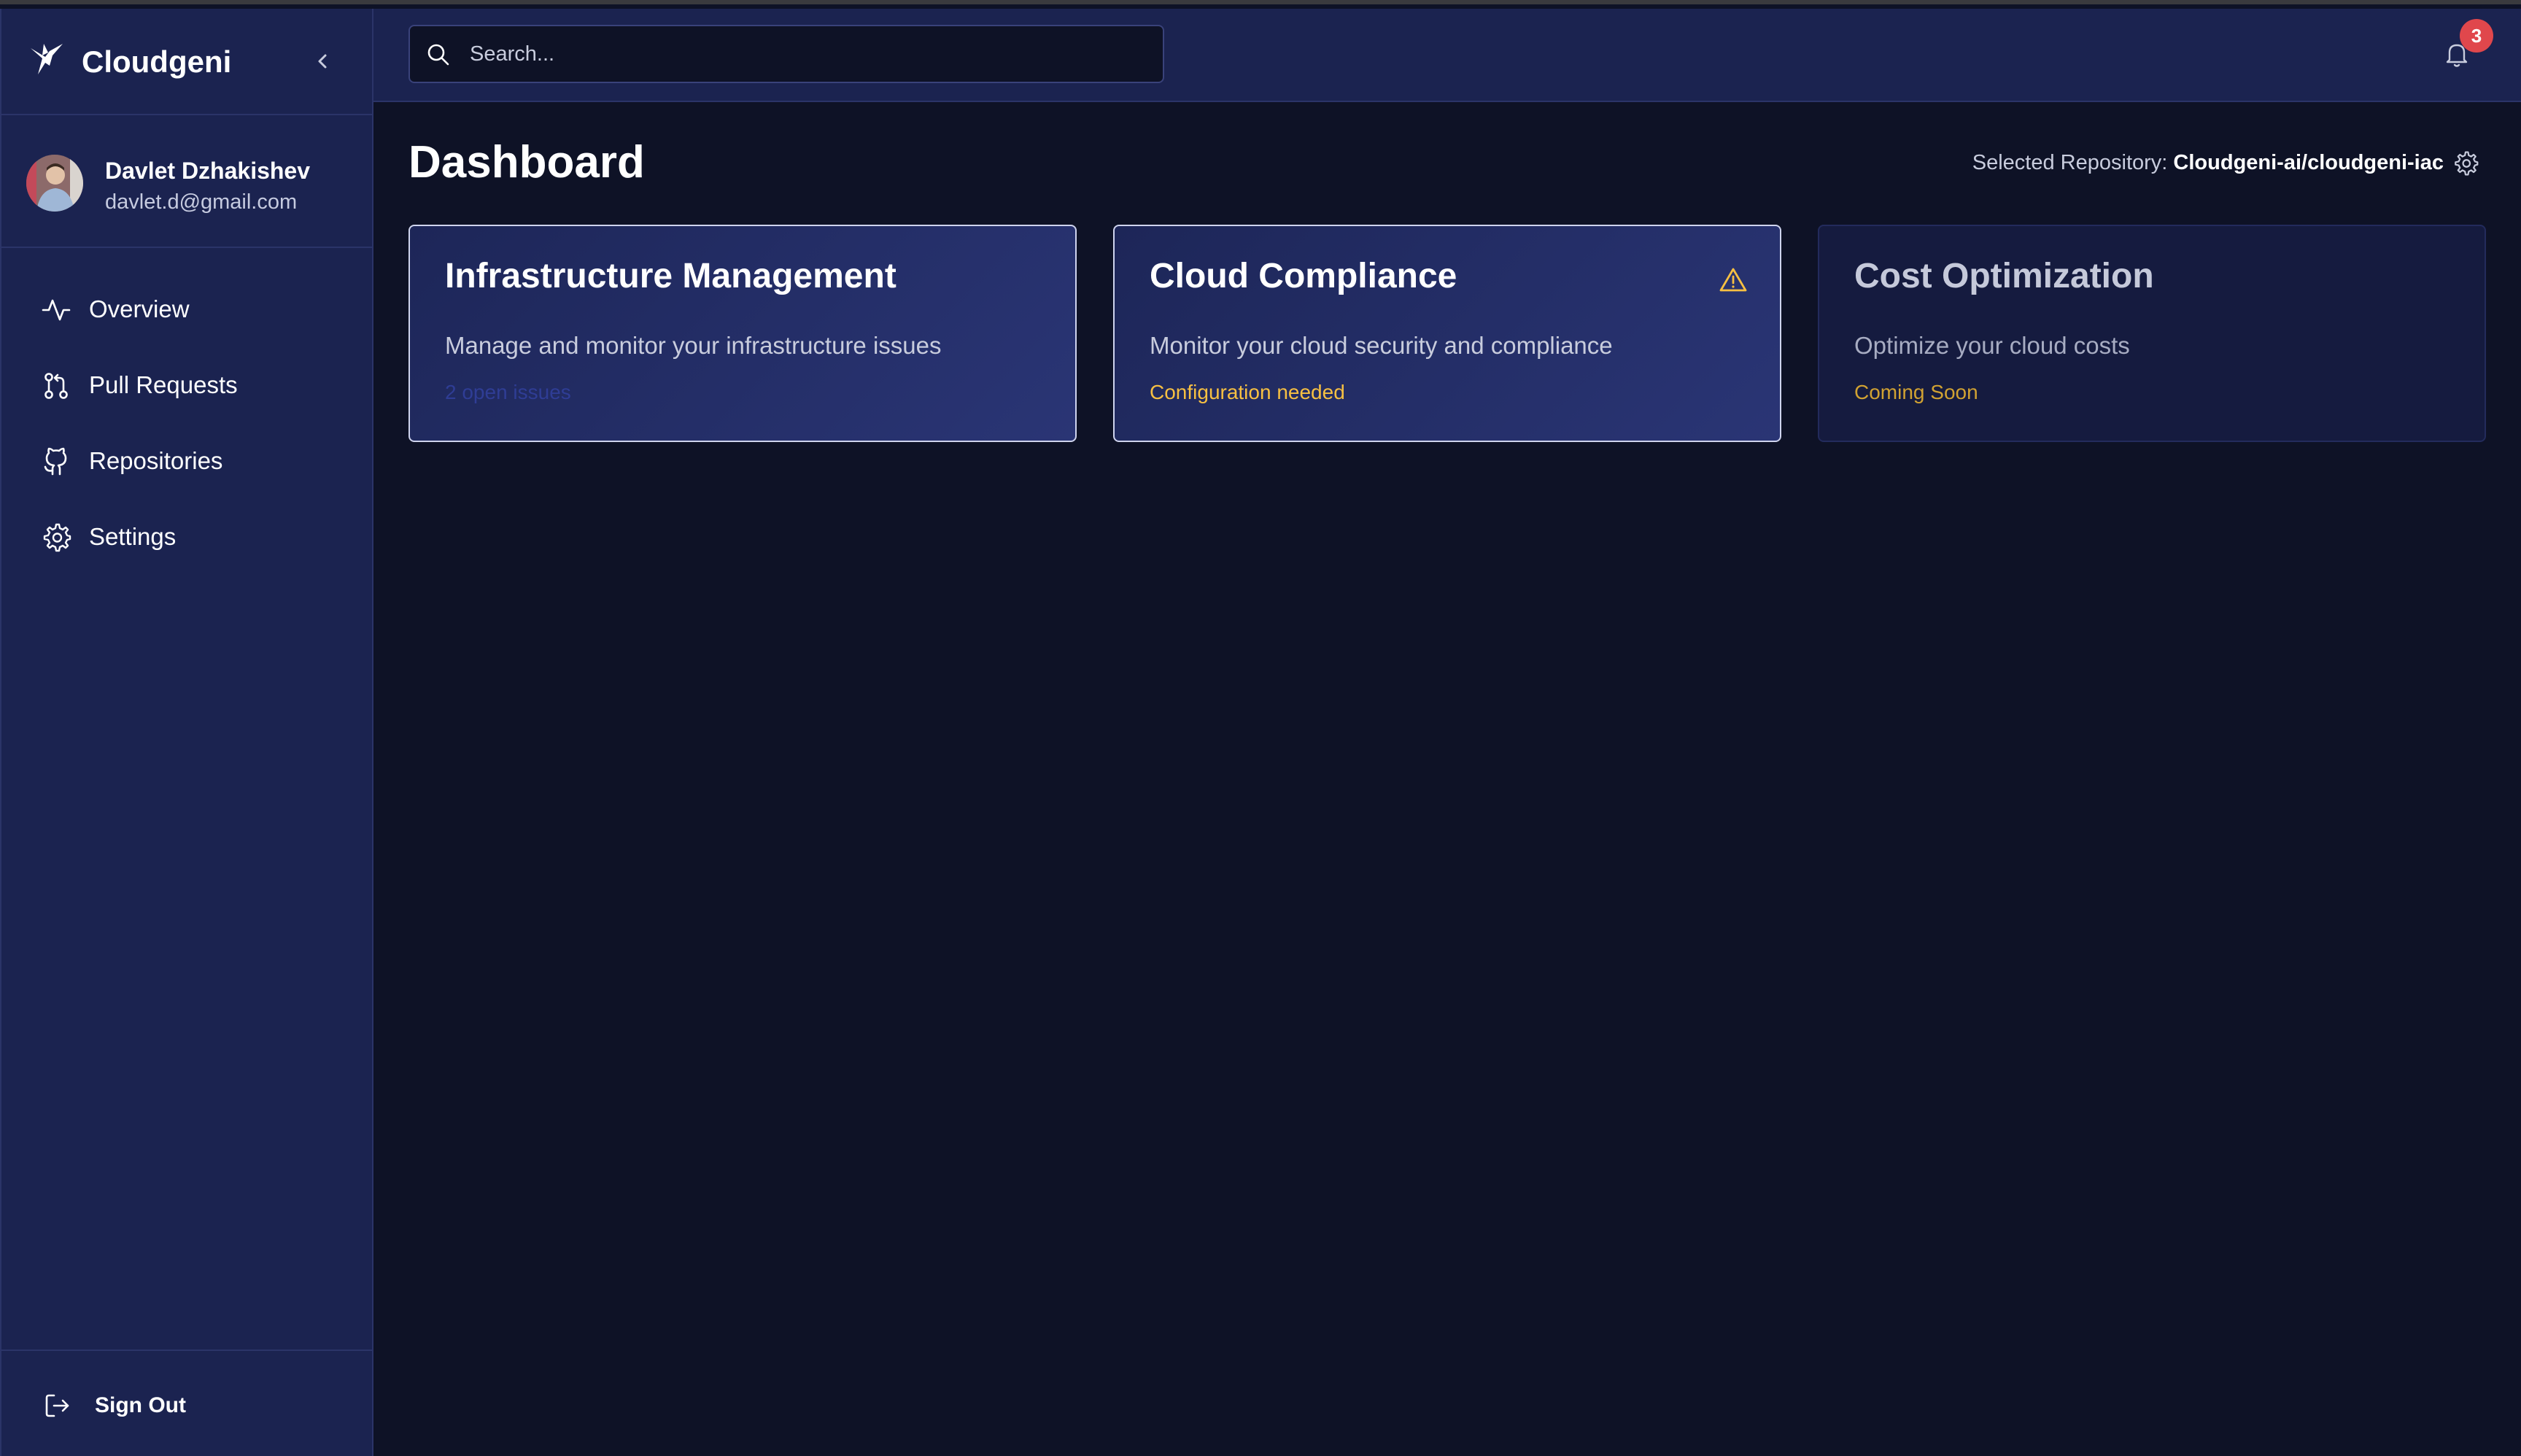 The width and height of the screenshot is (2521, 1456). I want to click on sign-out-label: Sign Out, so click(140, 1405).